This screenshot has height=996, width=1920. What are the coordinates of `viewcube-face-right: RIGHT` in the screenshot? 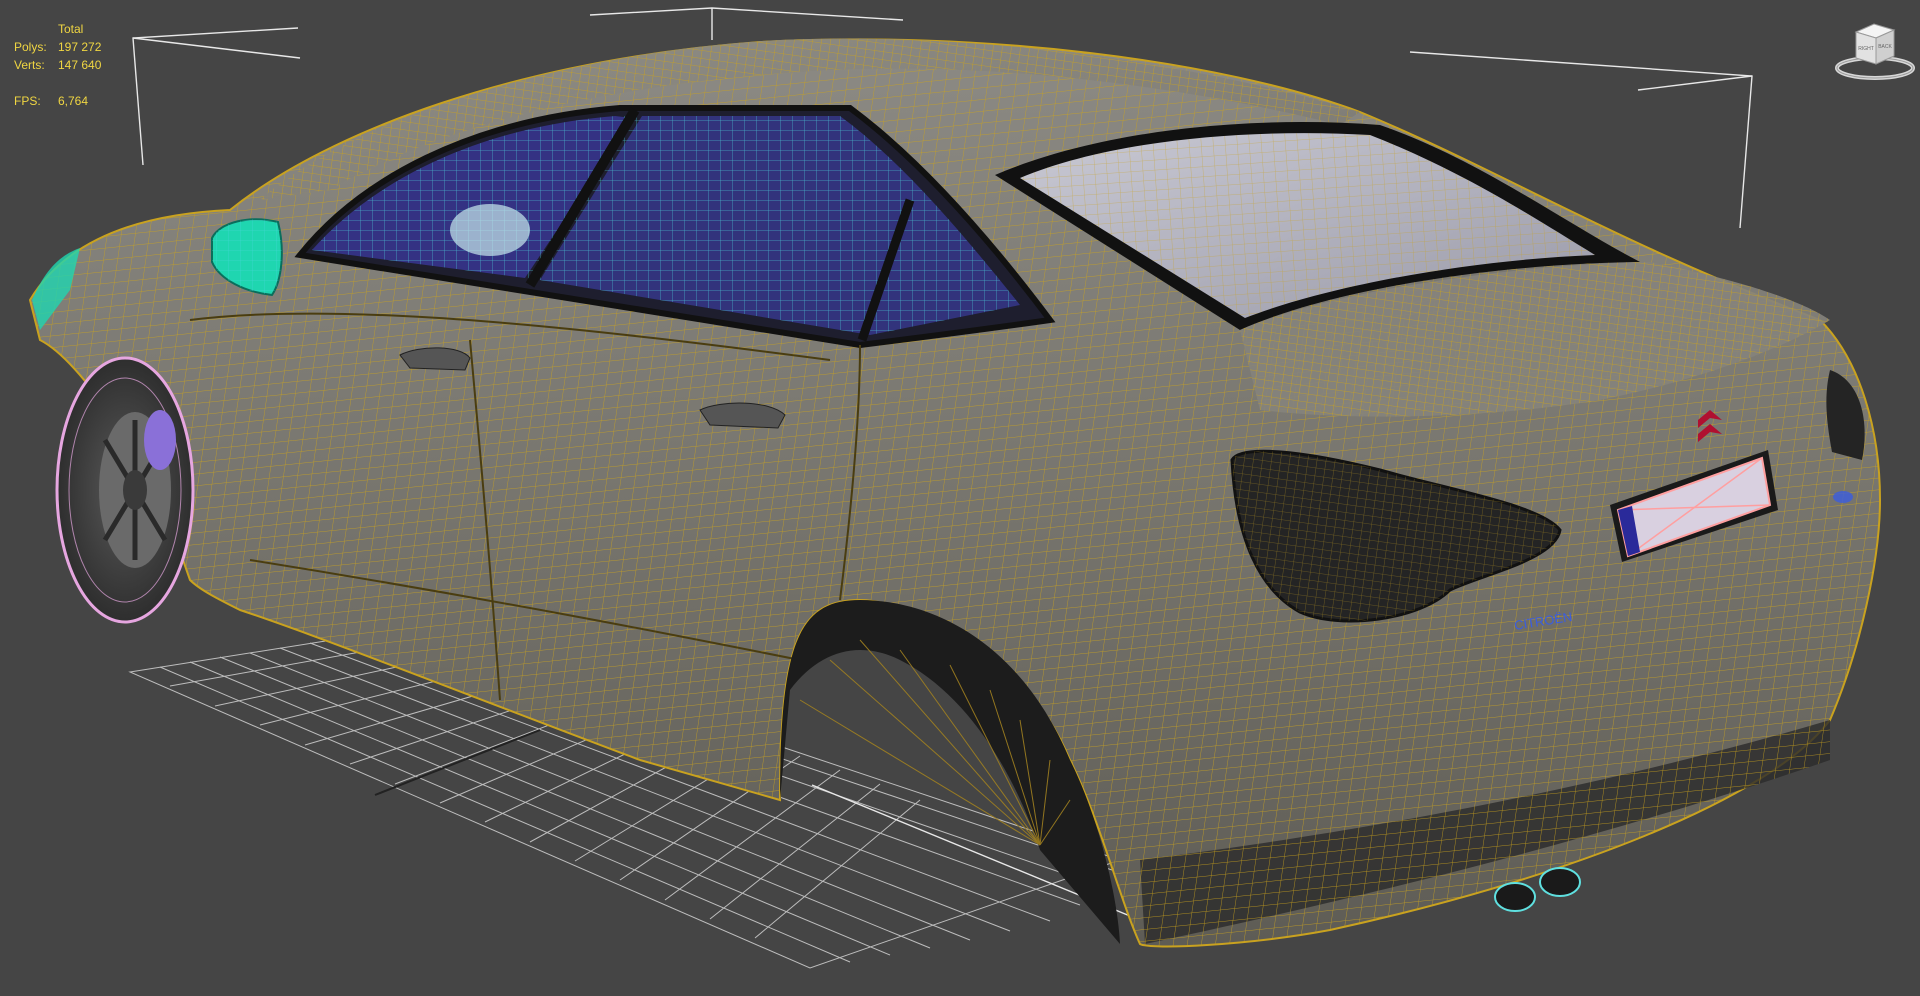 It's located at (1866, 49).